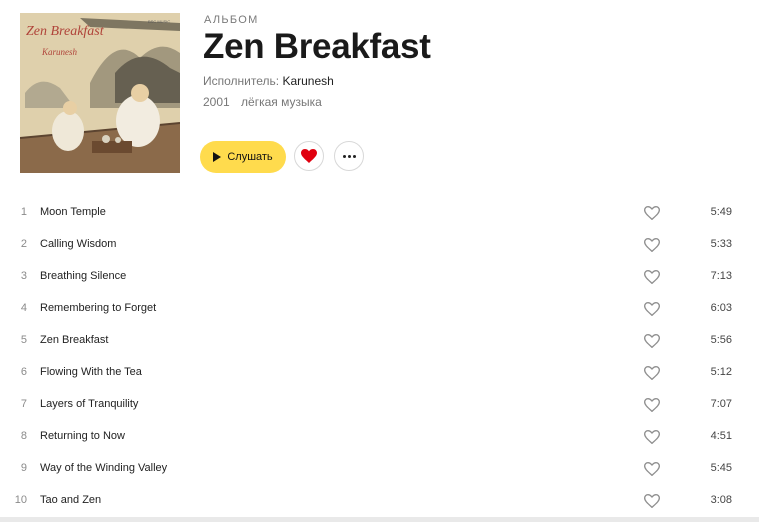 The image size is (759, 522). I want to click on track-number: 8, so click(23, 436).